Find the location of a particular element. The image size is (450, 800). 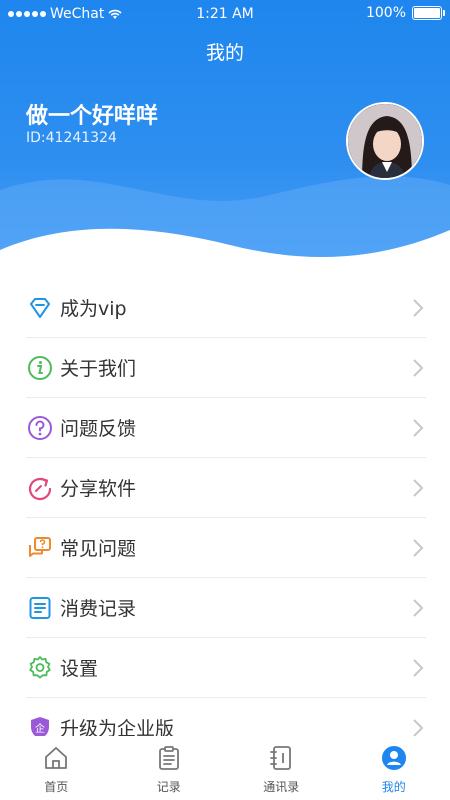

menu-item-about: 关于我们 is located at coordinates (226, 368).